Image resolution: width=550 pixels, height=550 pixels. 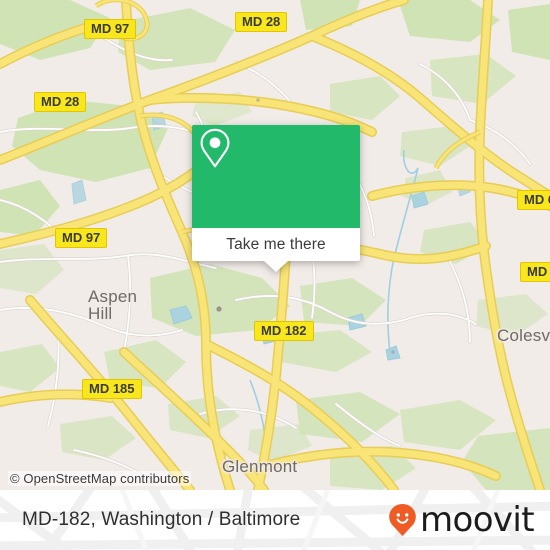 I want to click on callout-footer: Take me there, so click(x=276, y=250).